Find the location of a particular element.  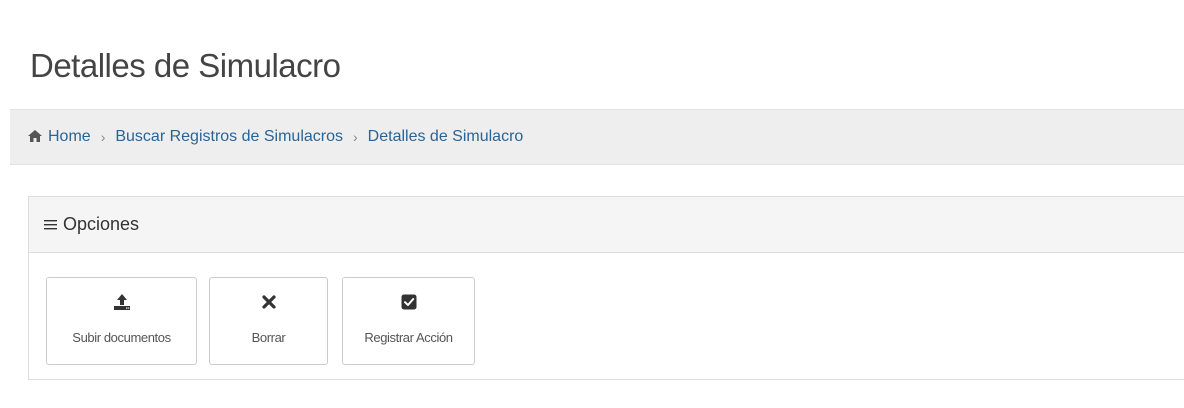

register-action-button: Registrar Acción is located at coordinates (408, 321).